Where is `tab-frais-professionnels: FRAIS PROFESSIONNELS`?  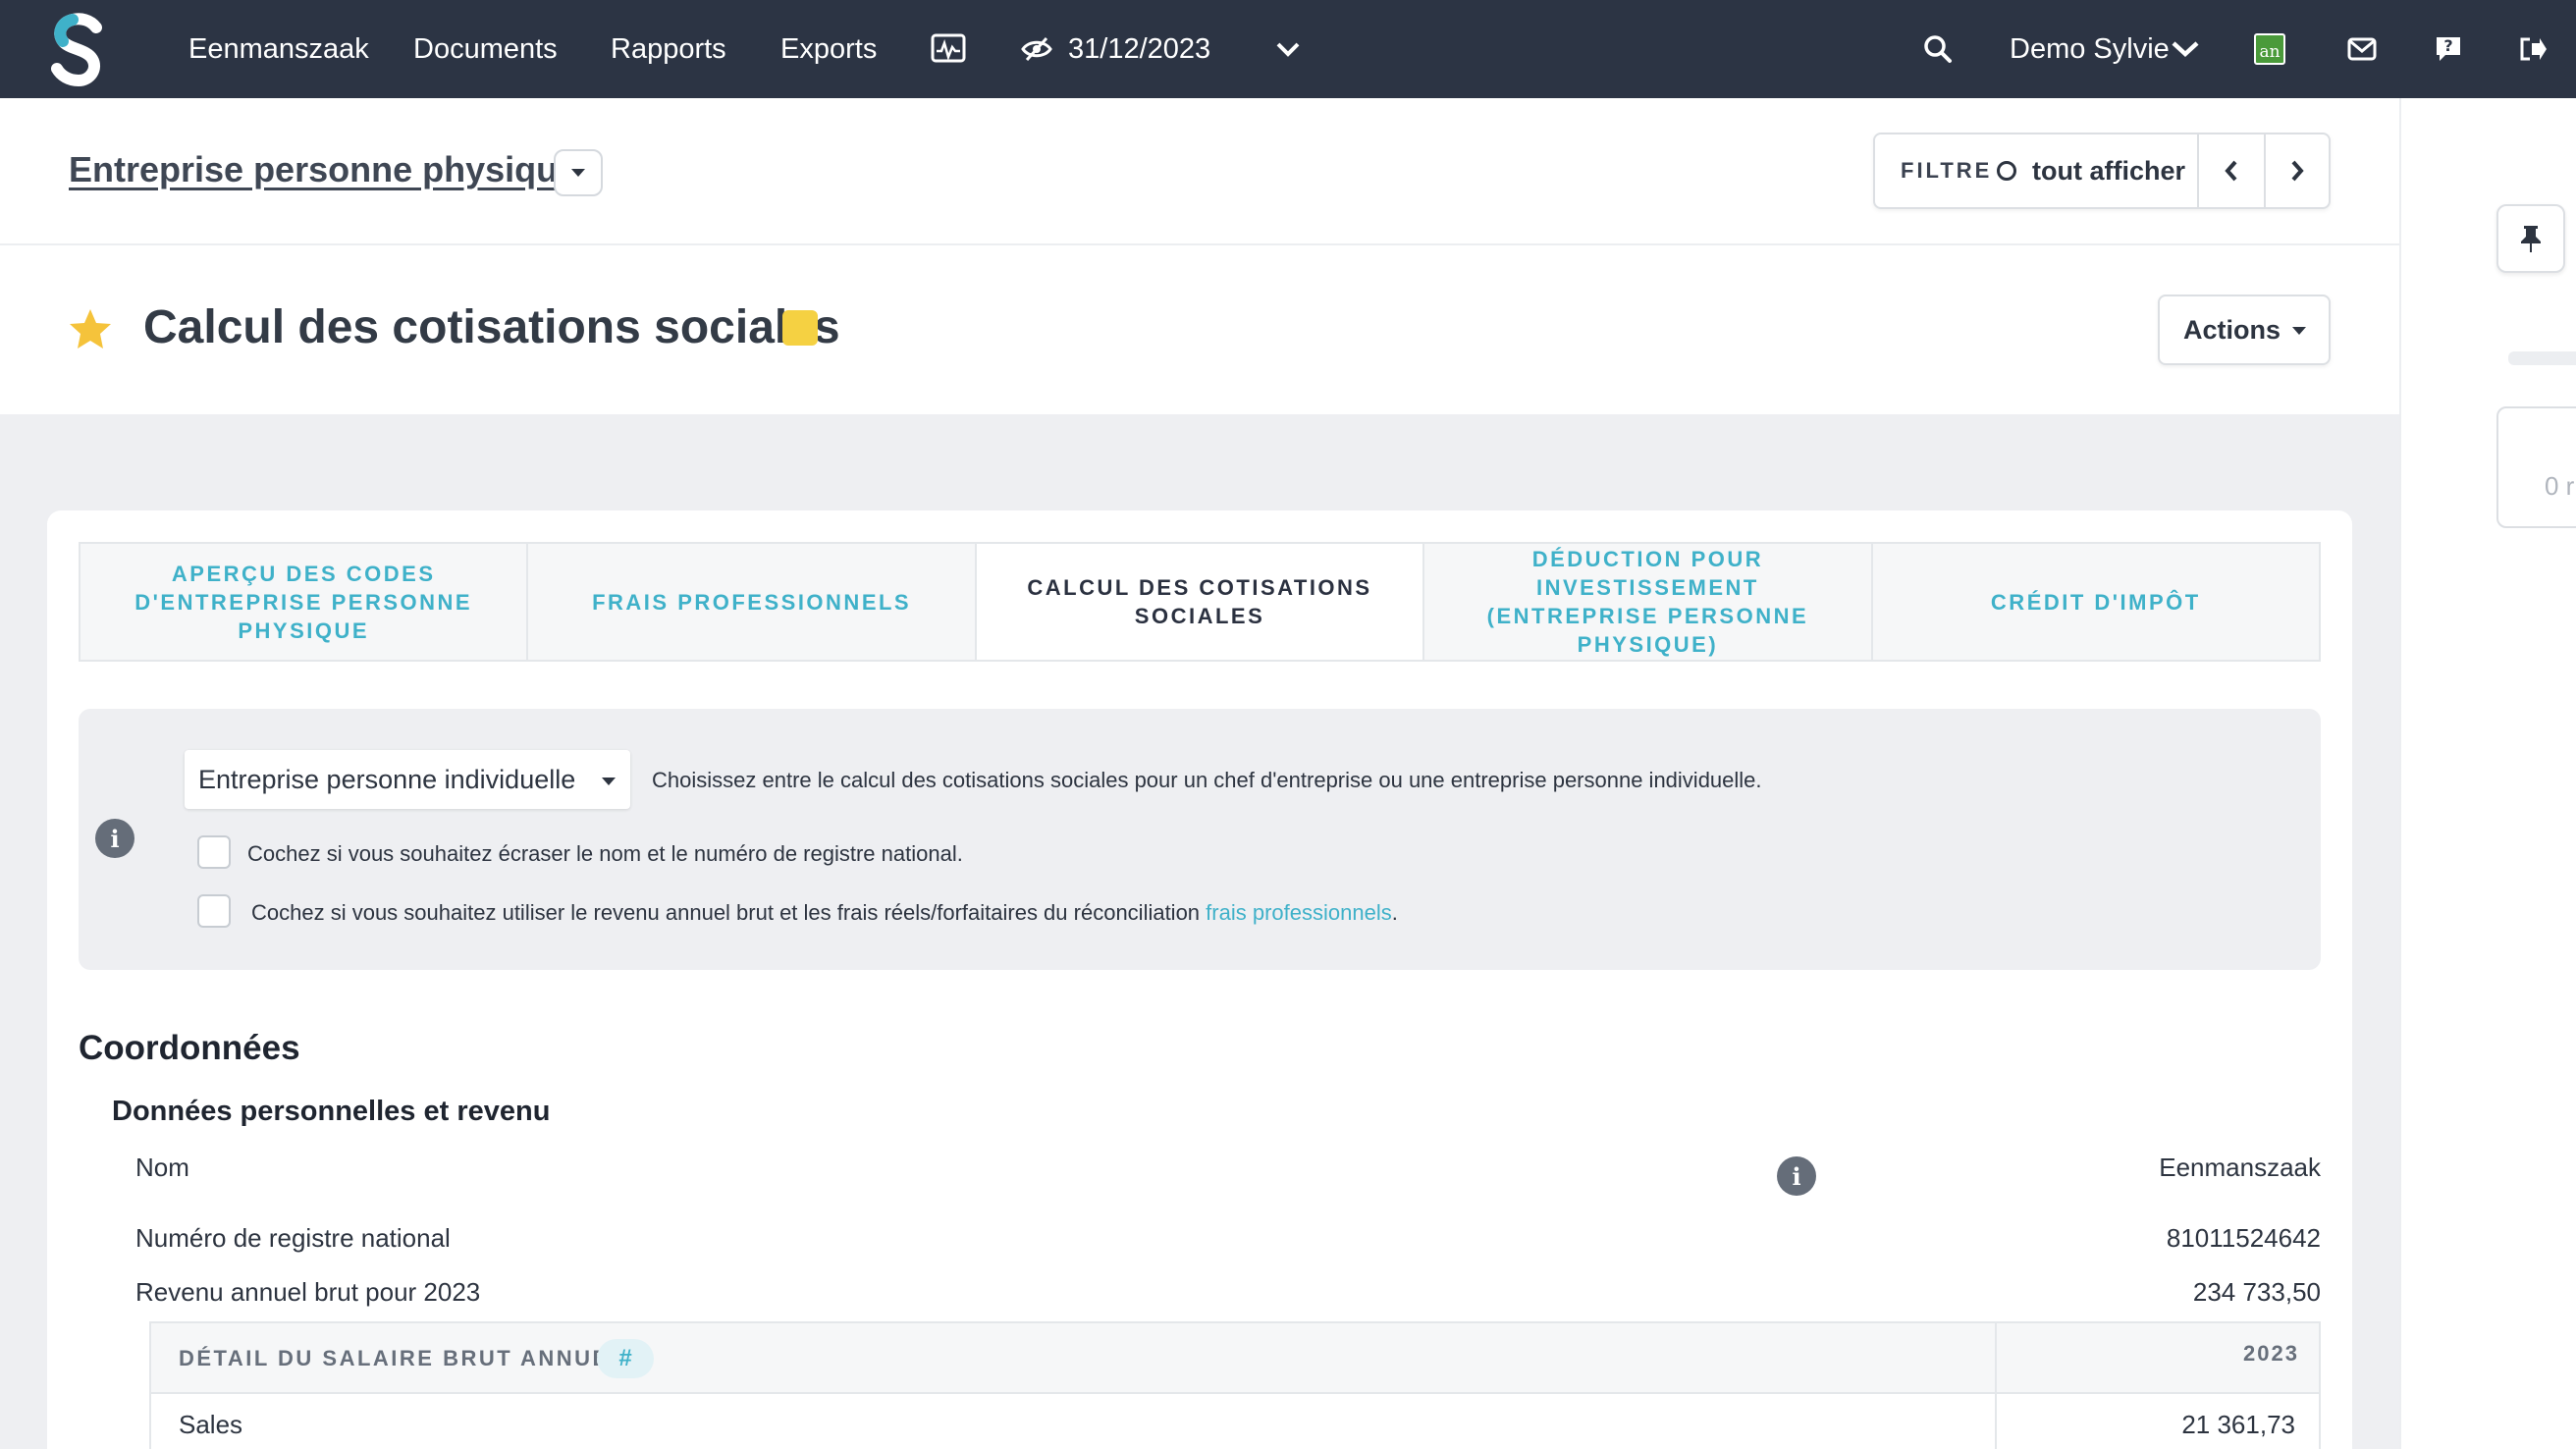
tab-frais-professionnels: FRAIS PROFESSIONNELS is located at coordinates (752, 602).